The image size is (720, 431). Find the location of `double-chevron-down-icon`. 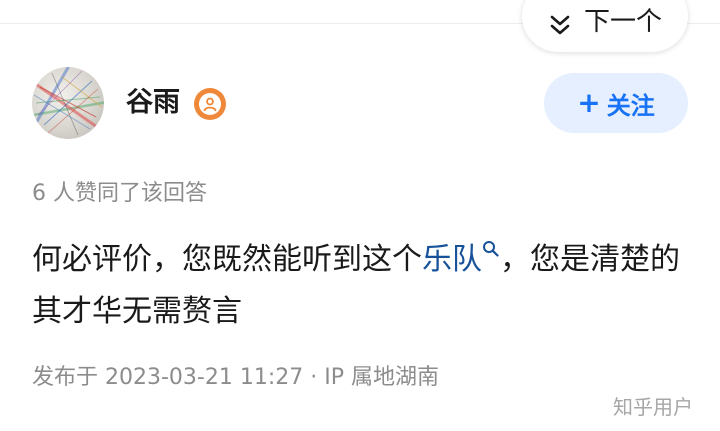

double-chevron-down-icon is located at coordinates (560, 25).